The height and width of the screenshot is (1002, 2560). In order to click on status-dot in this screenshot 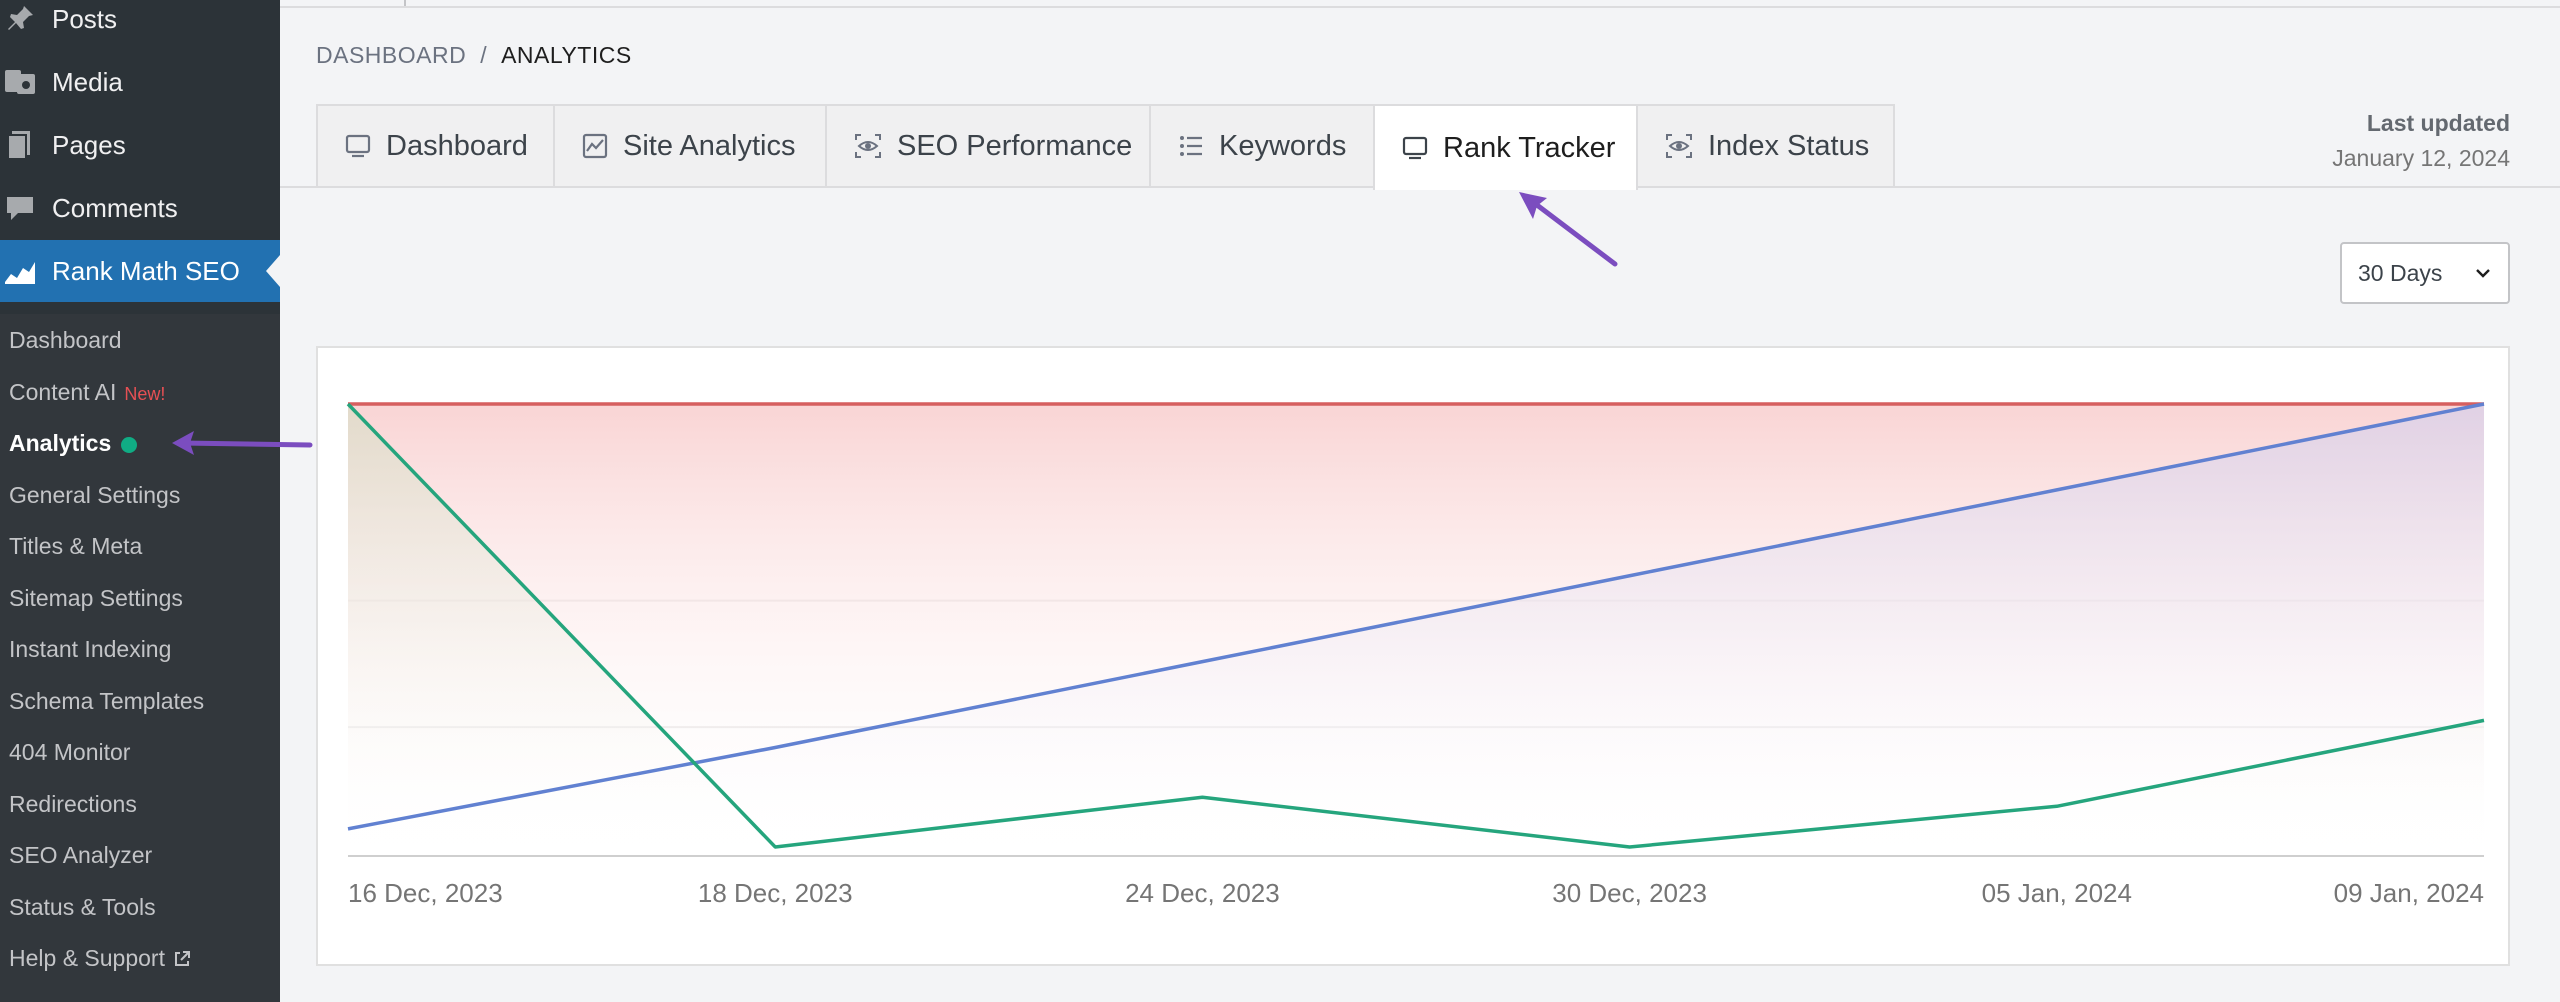, I will do `click(129, 444)`.